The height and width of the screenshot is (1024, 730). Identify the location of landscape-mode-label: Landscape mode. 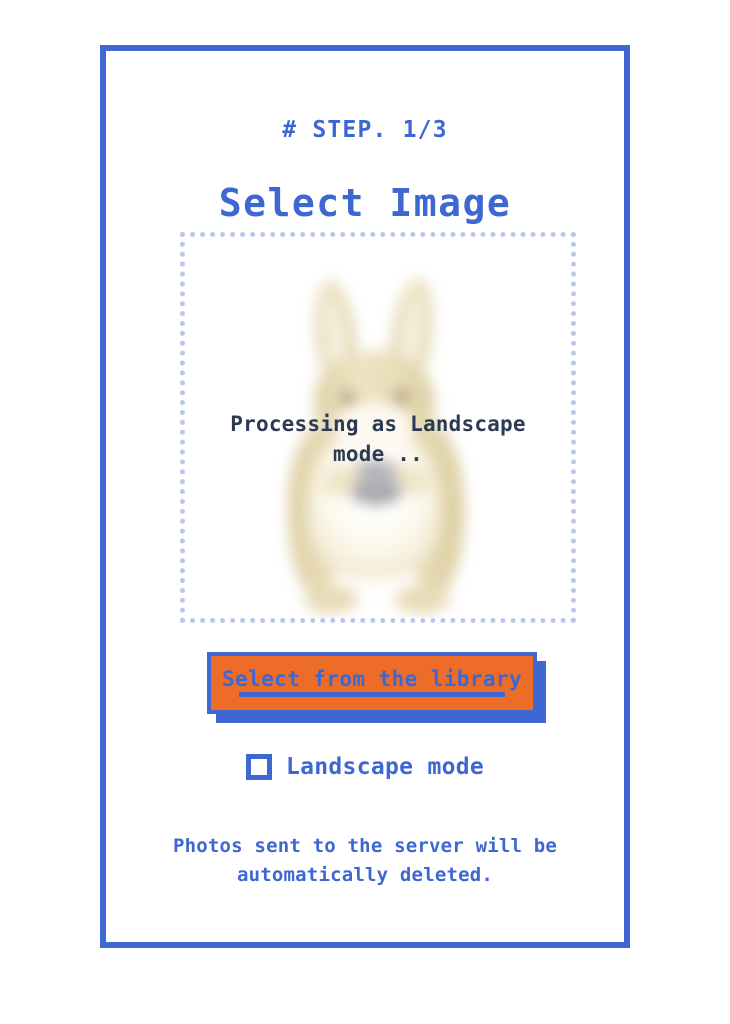
(385, 766).